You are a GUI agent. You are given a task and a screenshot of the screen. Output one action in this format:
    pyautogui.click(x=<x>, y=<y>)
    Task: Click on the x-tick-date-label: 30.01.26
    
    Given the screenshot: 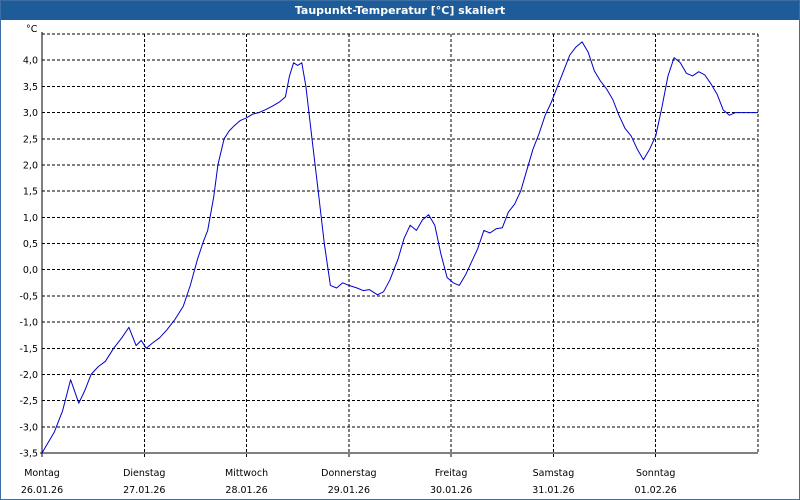 What is the action you would take?
    pyautogui.click(x=451, y=490)
    